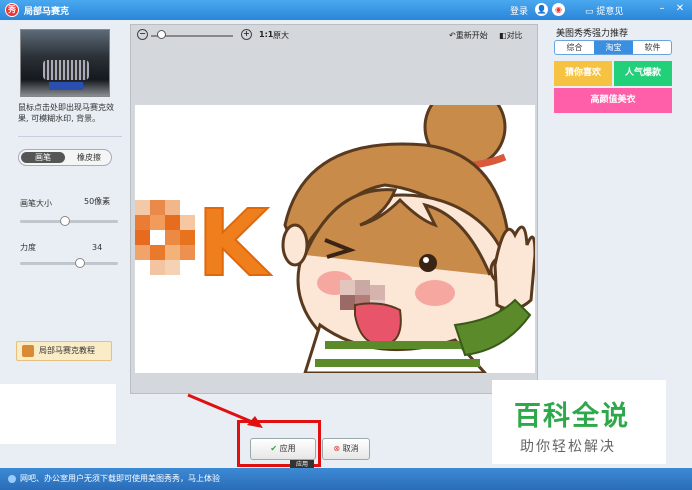 The height and width of the screenshot is (490, 692). I want to click on brush-size-knob, so click(64, 221).